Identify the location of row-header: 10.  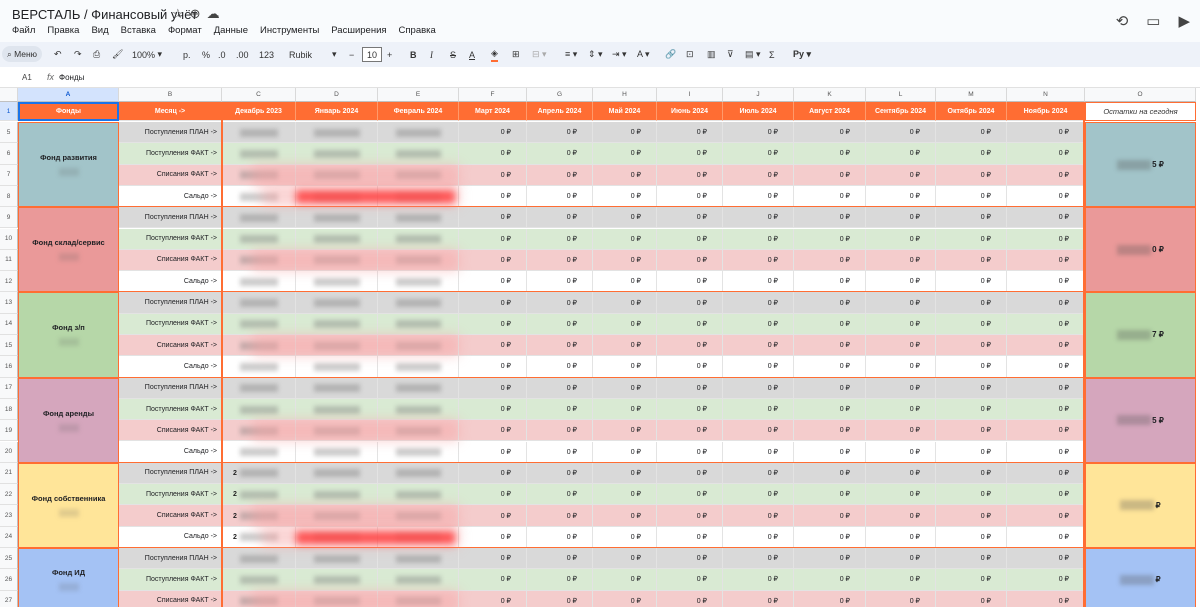
(9, 239).